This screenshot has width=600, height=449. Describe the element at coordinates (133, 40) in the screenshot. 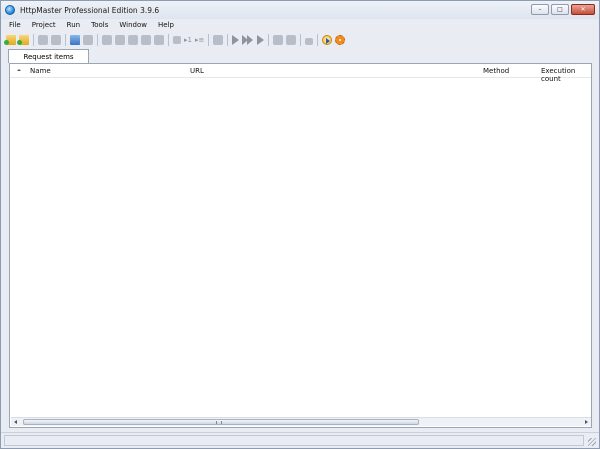

I see `edit-icon` at that location.